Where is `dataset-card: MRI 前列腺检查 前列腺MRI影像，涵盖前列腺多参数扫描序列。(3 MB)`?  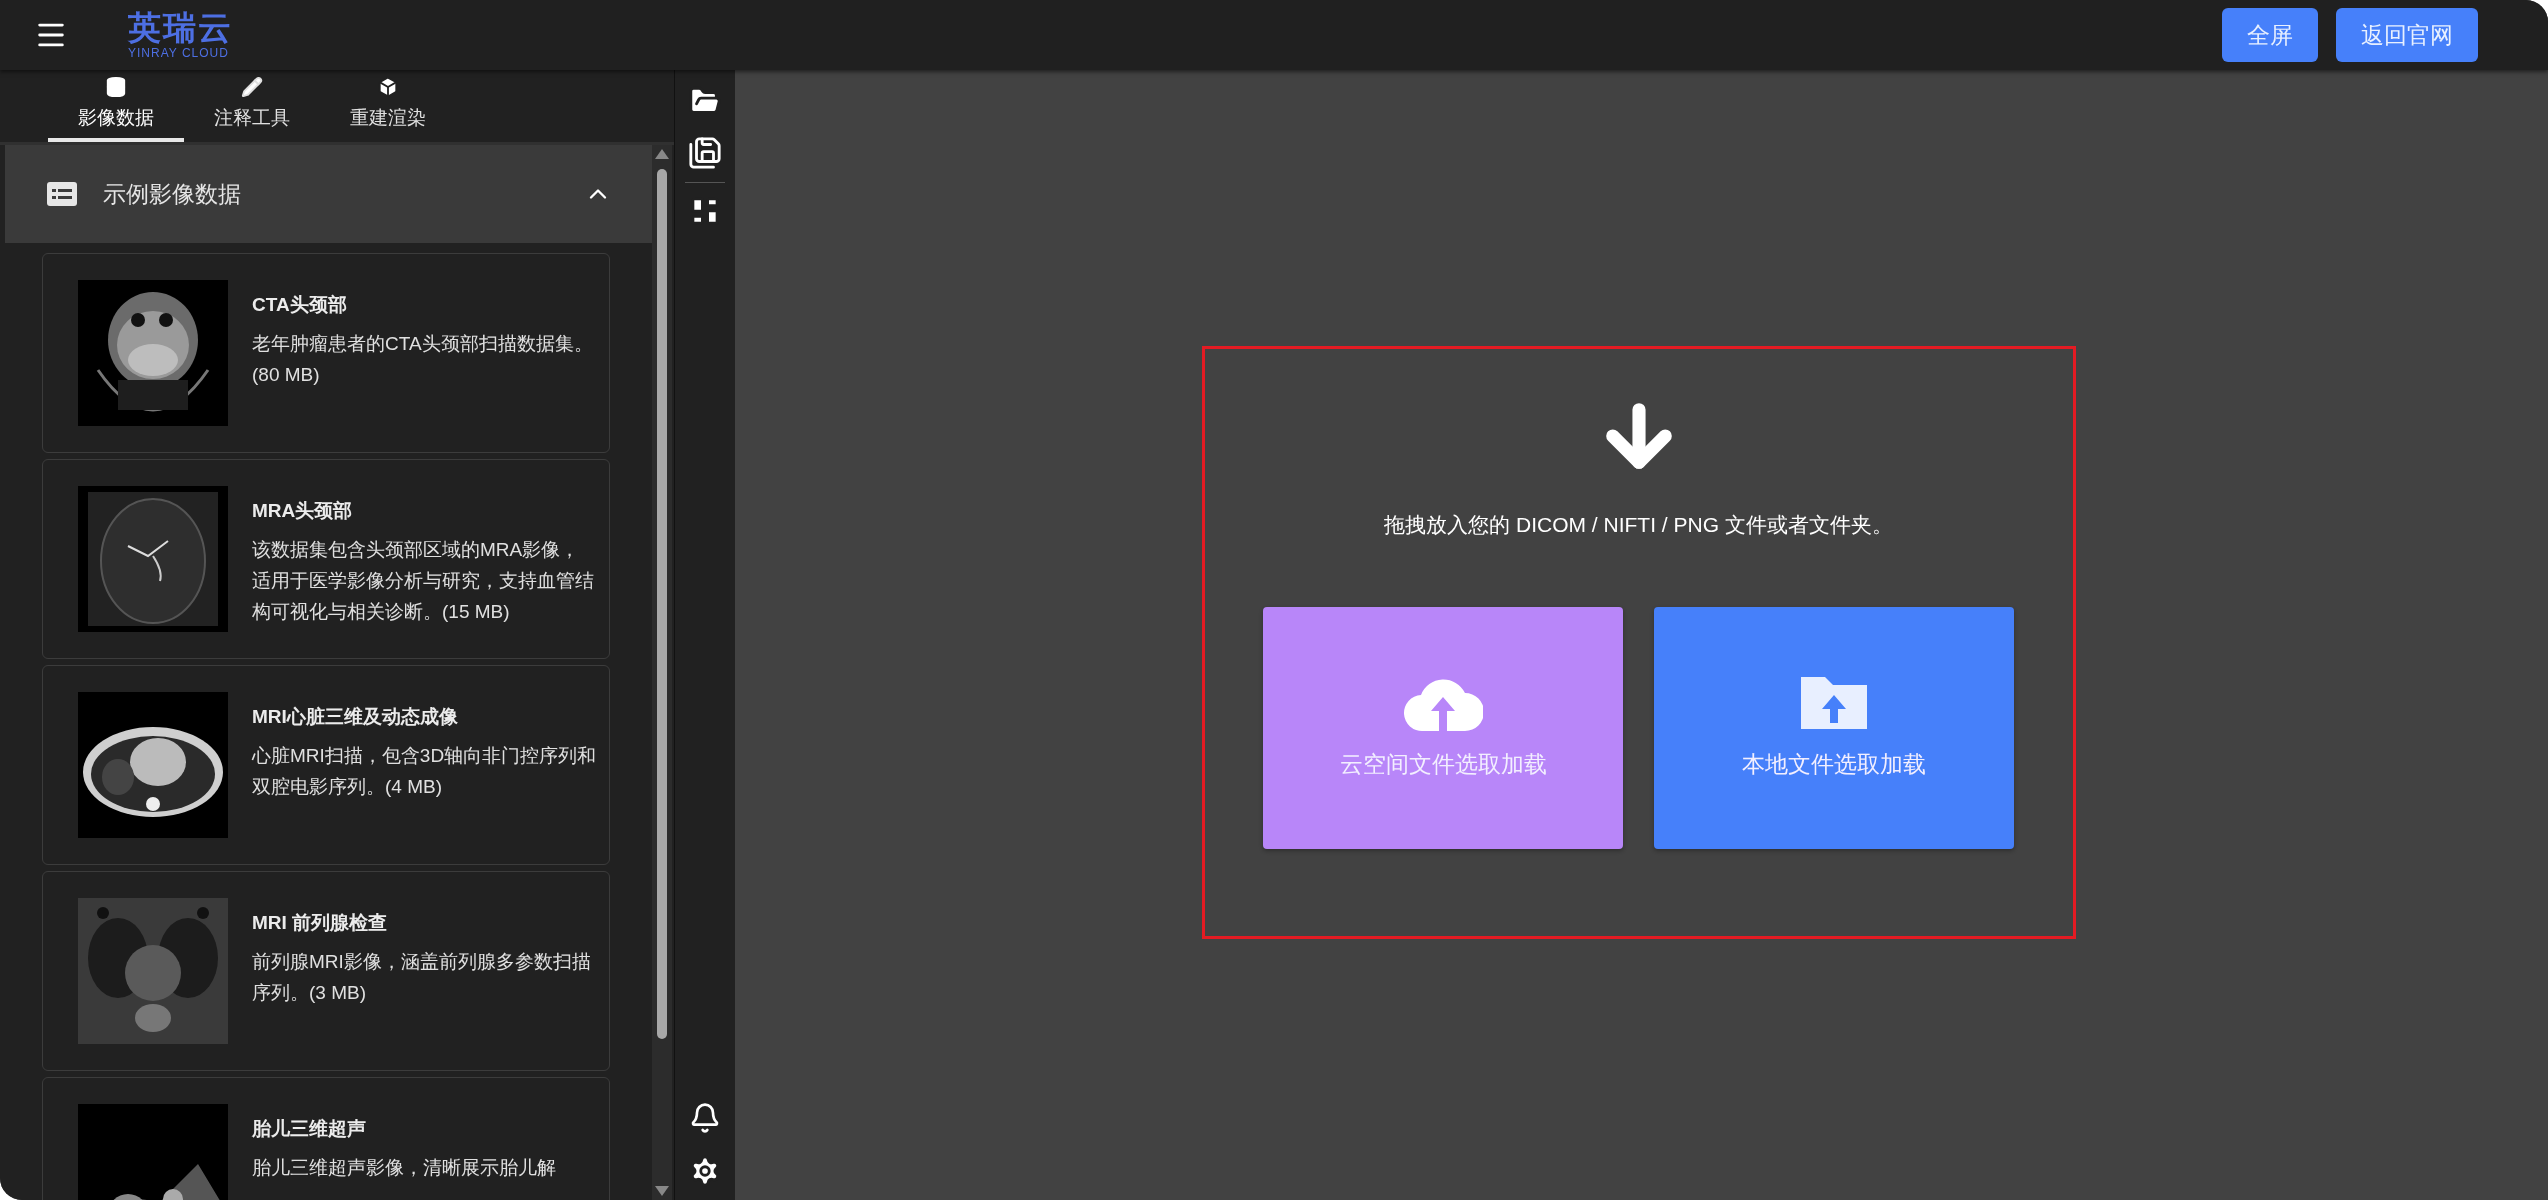
dataset-card: MRI 前列腺检查 前列腺MRI影像，涵盖前列腺多参数扫描序列。(3 MB) is located at coordinates (326, 971).